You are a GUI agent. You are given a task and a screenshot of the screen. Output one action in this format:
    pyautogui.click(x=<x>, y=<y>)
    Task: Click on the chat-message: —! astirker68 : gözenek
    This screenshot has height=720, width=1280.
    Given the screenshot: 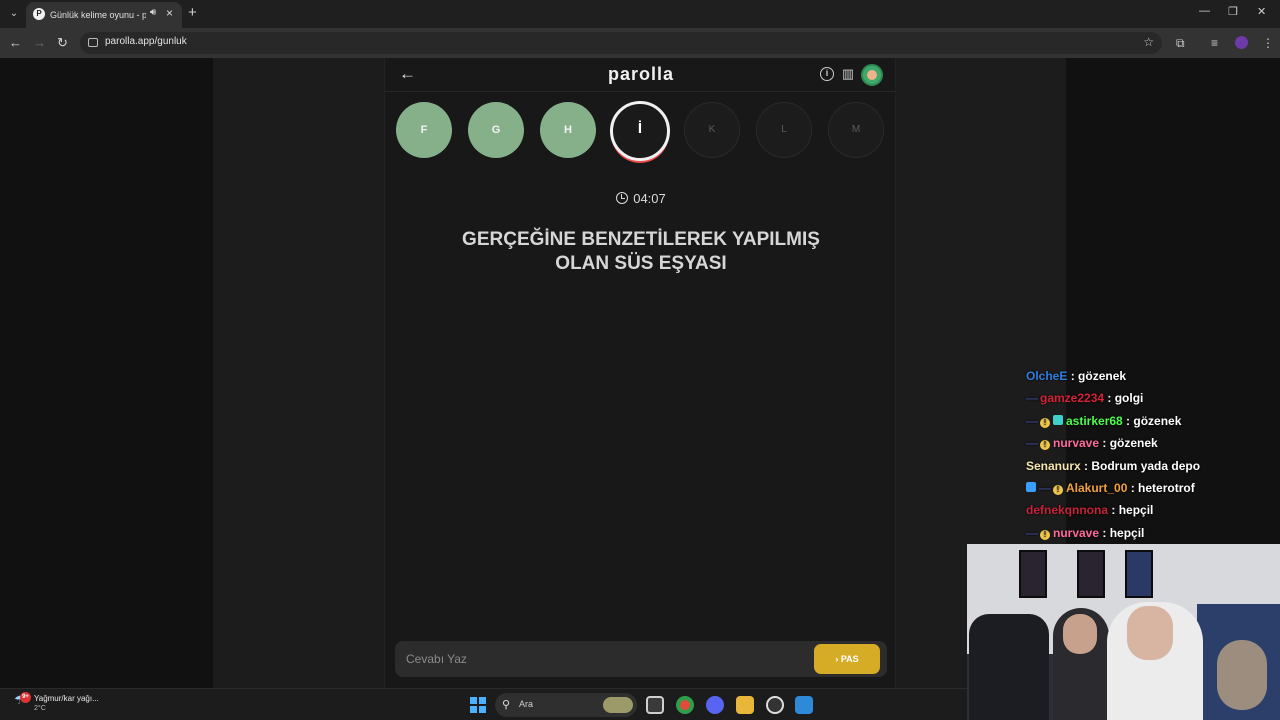 What is the action you would take?
    pyautogui.click(x=1153, y=422)
    